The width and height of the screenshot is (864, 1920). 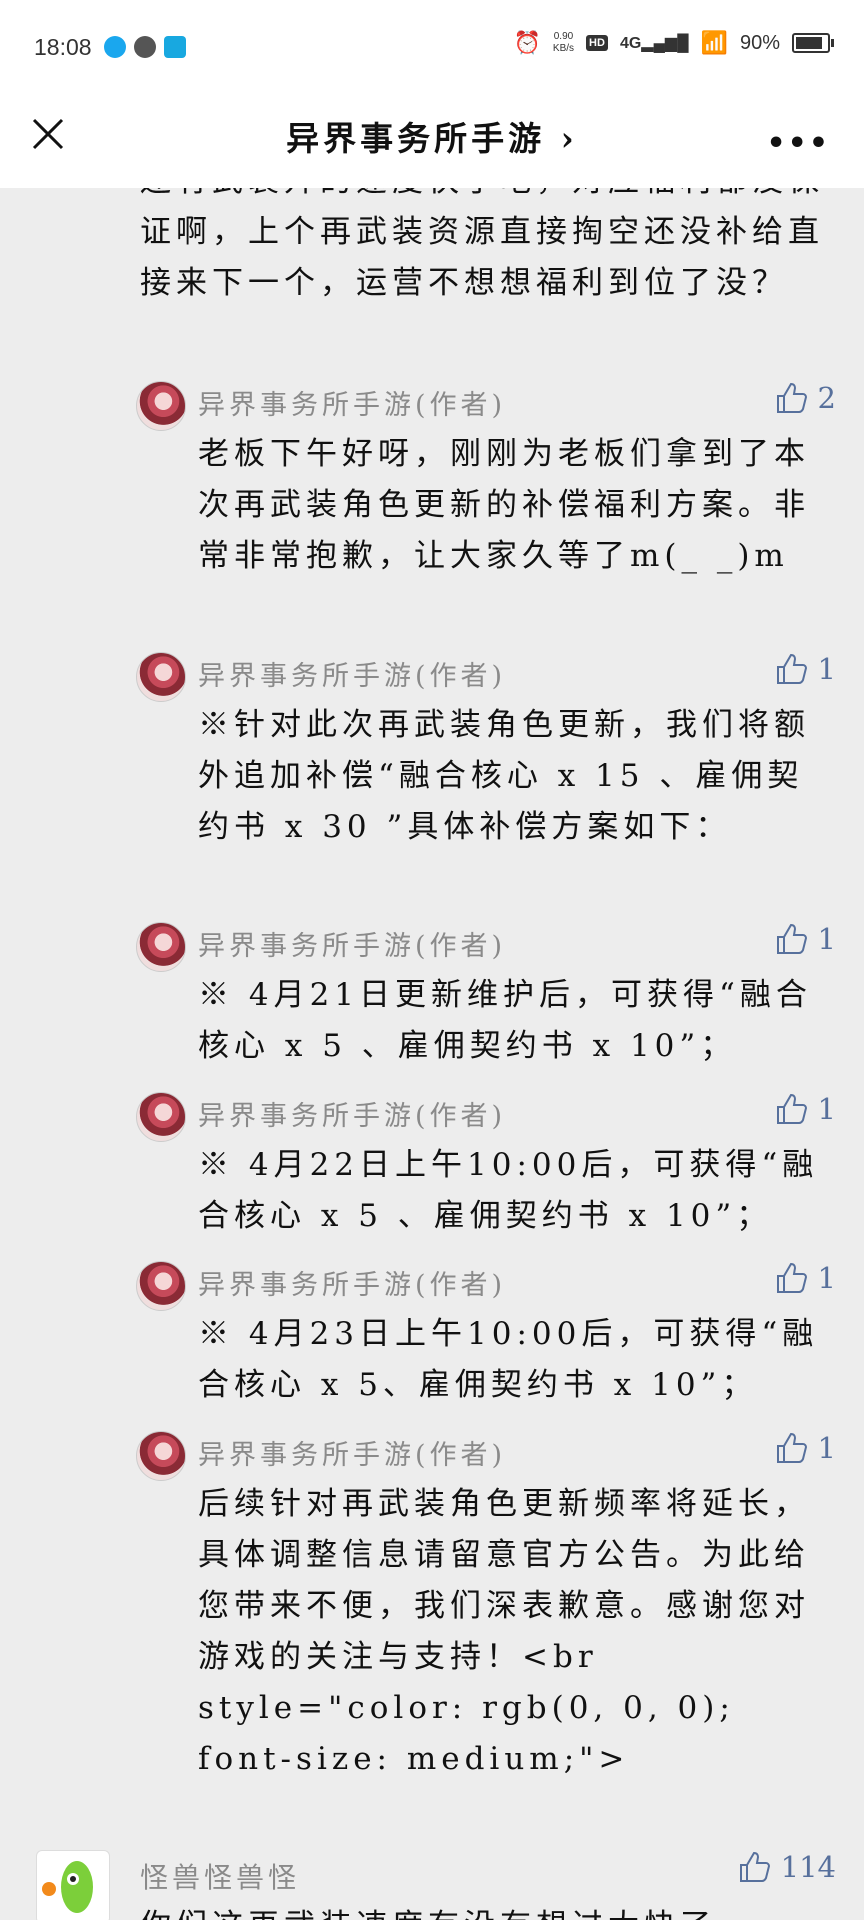 I want to click on status-time: 18:08, so click(x=63, y=47).